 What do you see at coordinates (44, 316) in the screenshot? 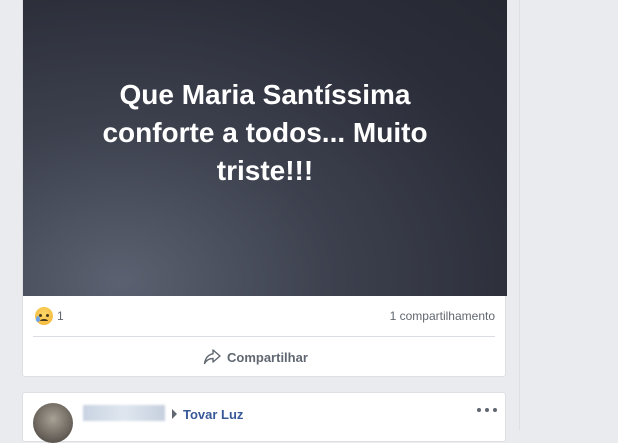
I see `sad-reaction-icon` at bounding box center [44, 316].